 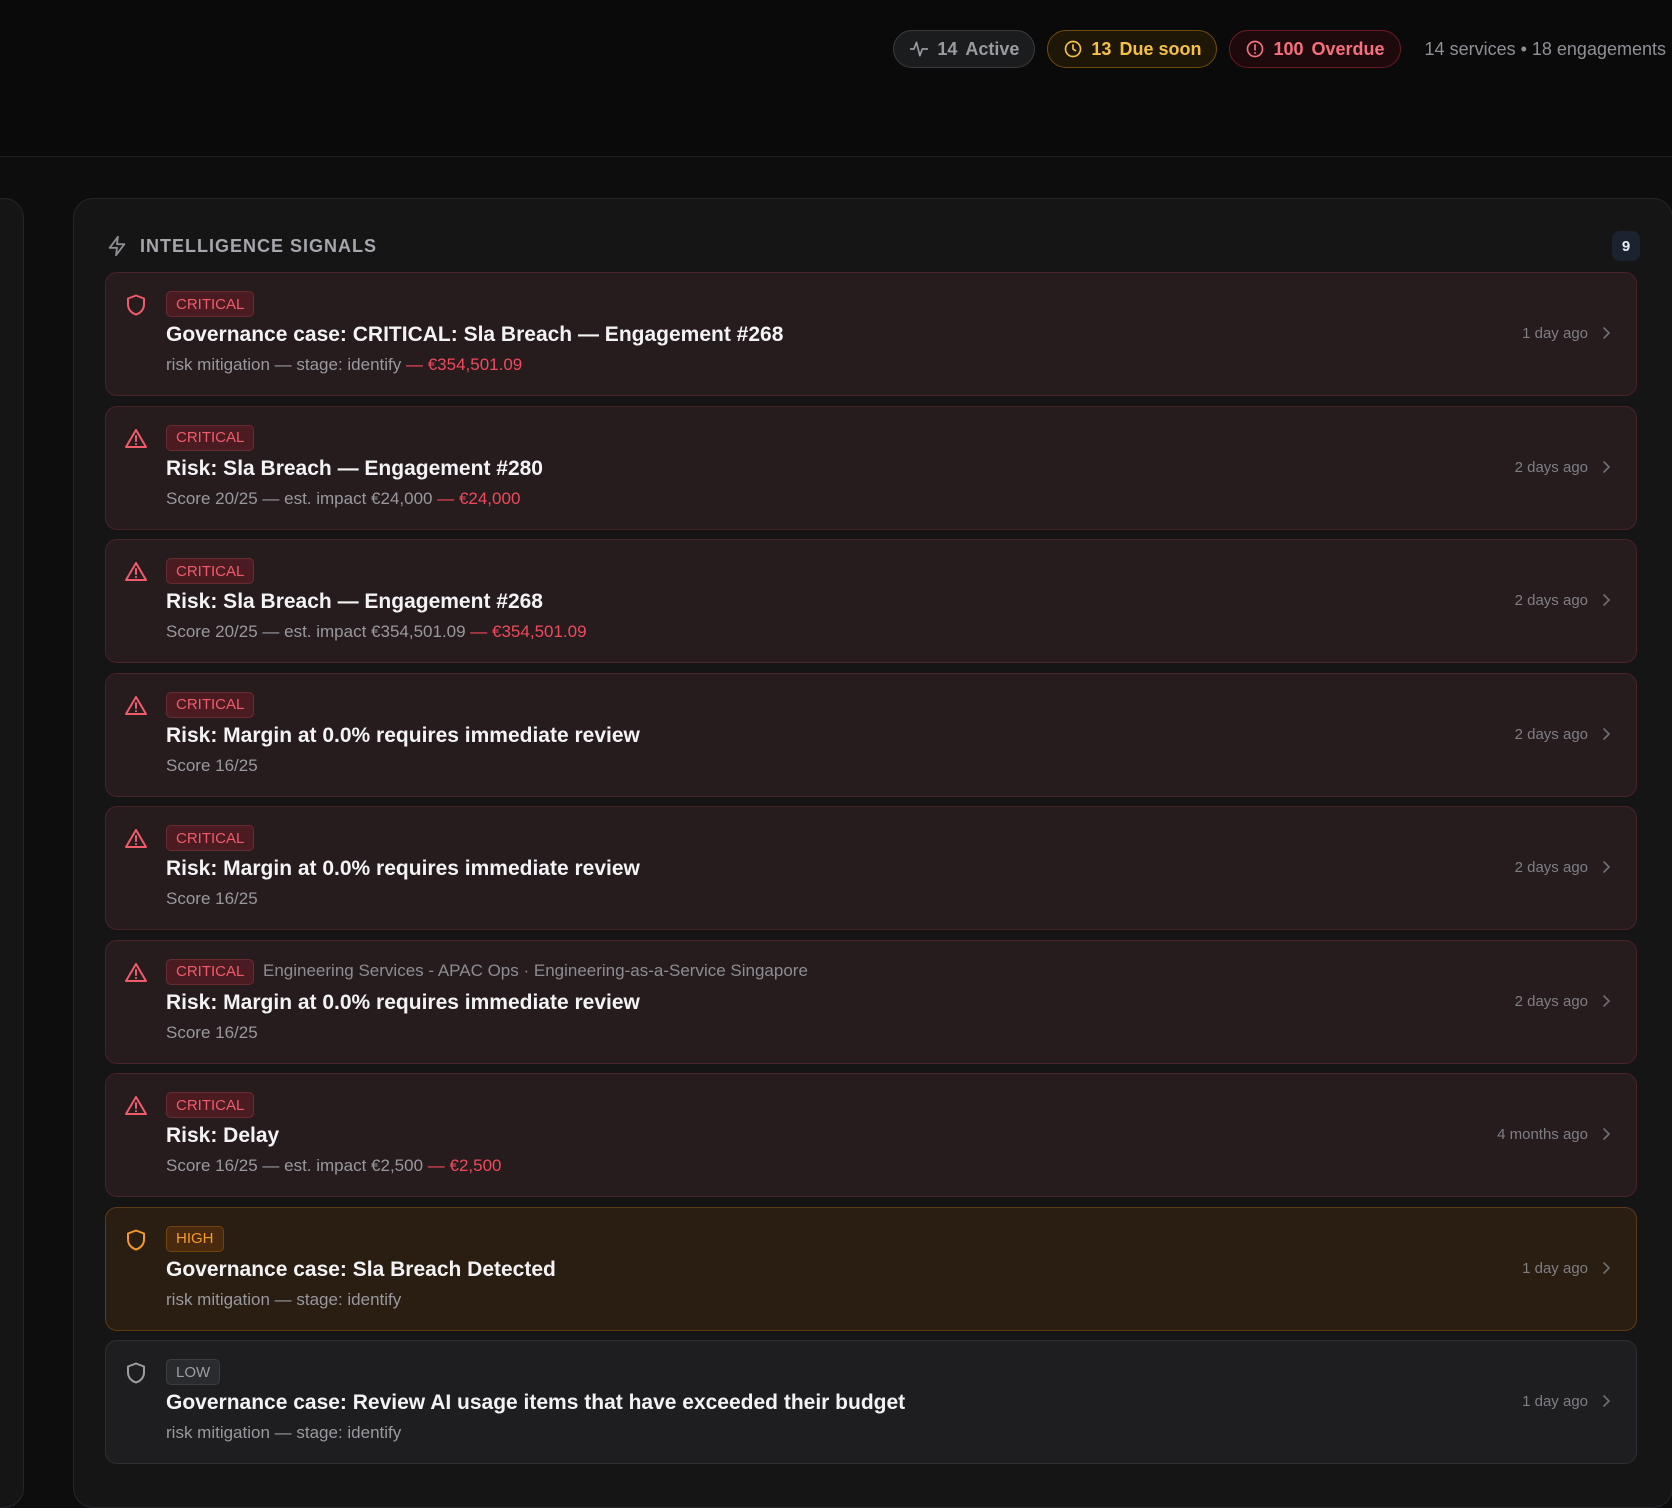 I want to click on signal-detail-text: Score 16/25 — est. impact €2,500, so click(x=295, y=1165).